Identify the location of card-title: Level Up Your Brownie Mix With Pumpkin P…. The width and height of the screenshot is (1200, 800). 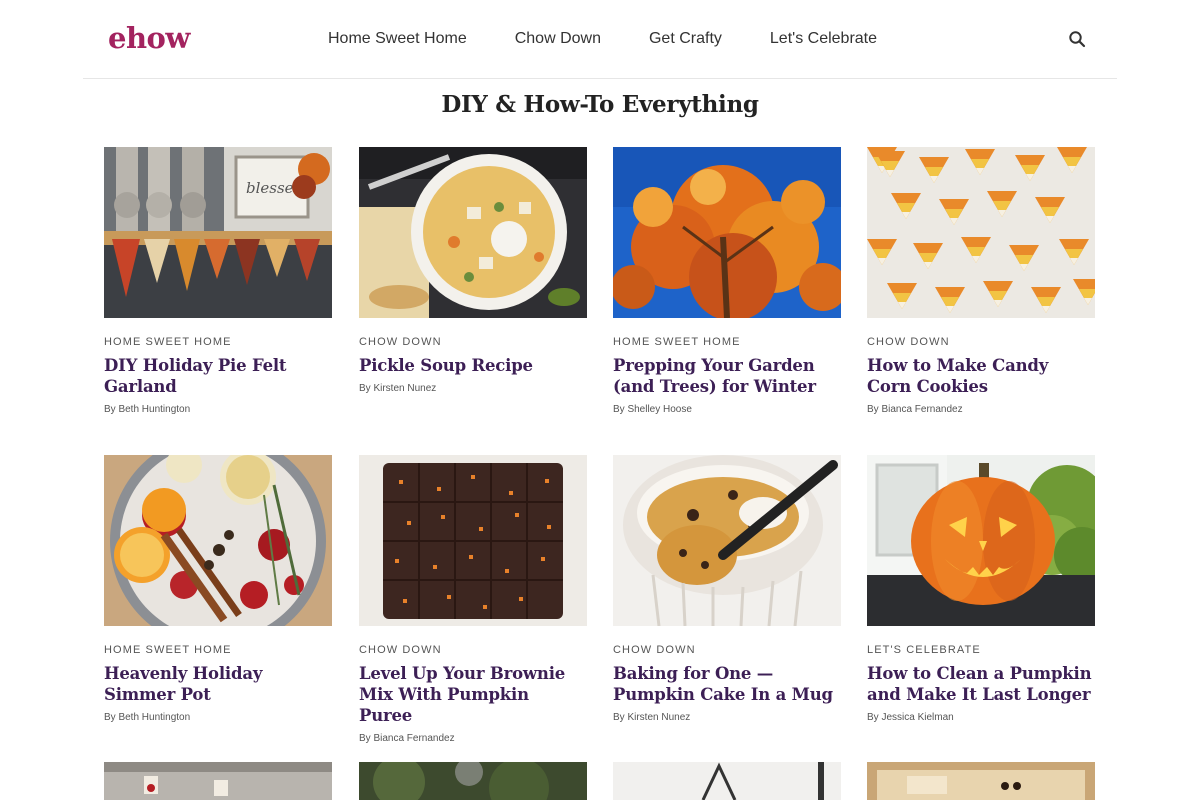
(473, 694).